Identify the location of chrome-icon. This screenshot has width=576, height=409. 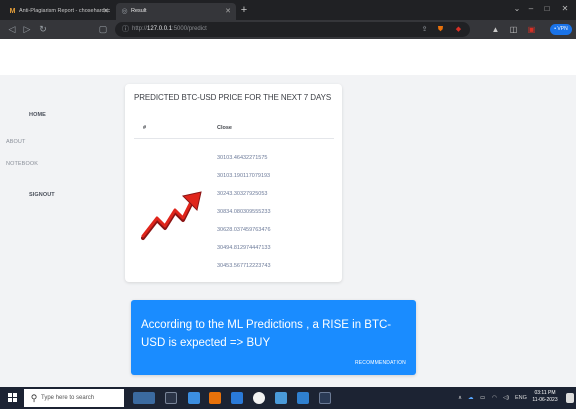
(259, 398).